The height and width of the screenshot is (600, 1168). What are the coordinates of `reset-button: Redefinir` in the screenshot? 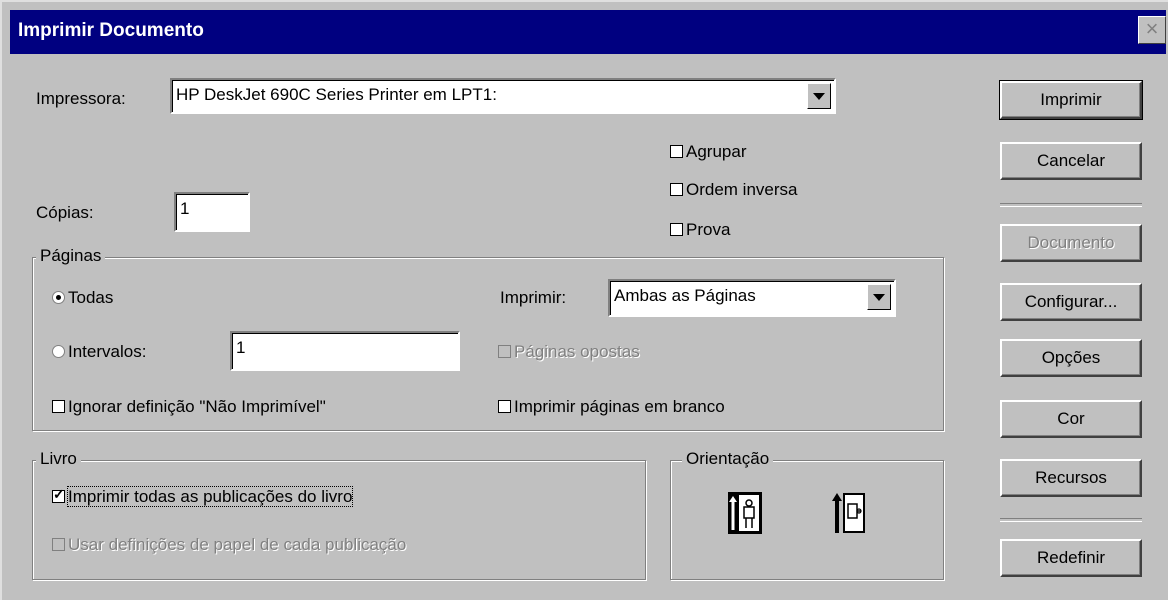 It's located at (1071, 558).